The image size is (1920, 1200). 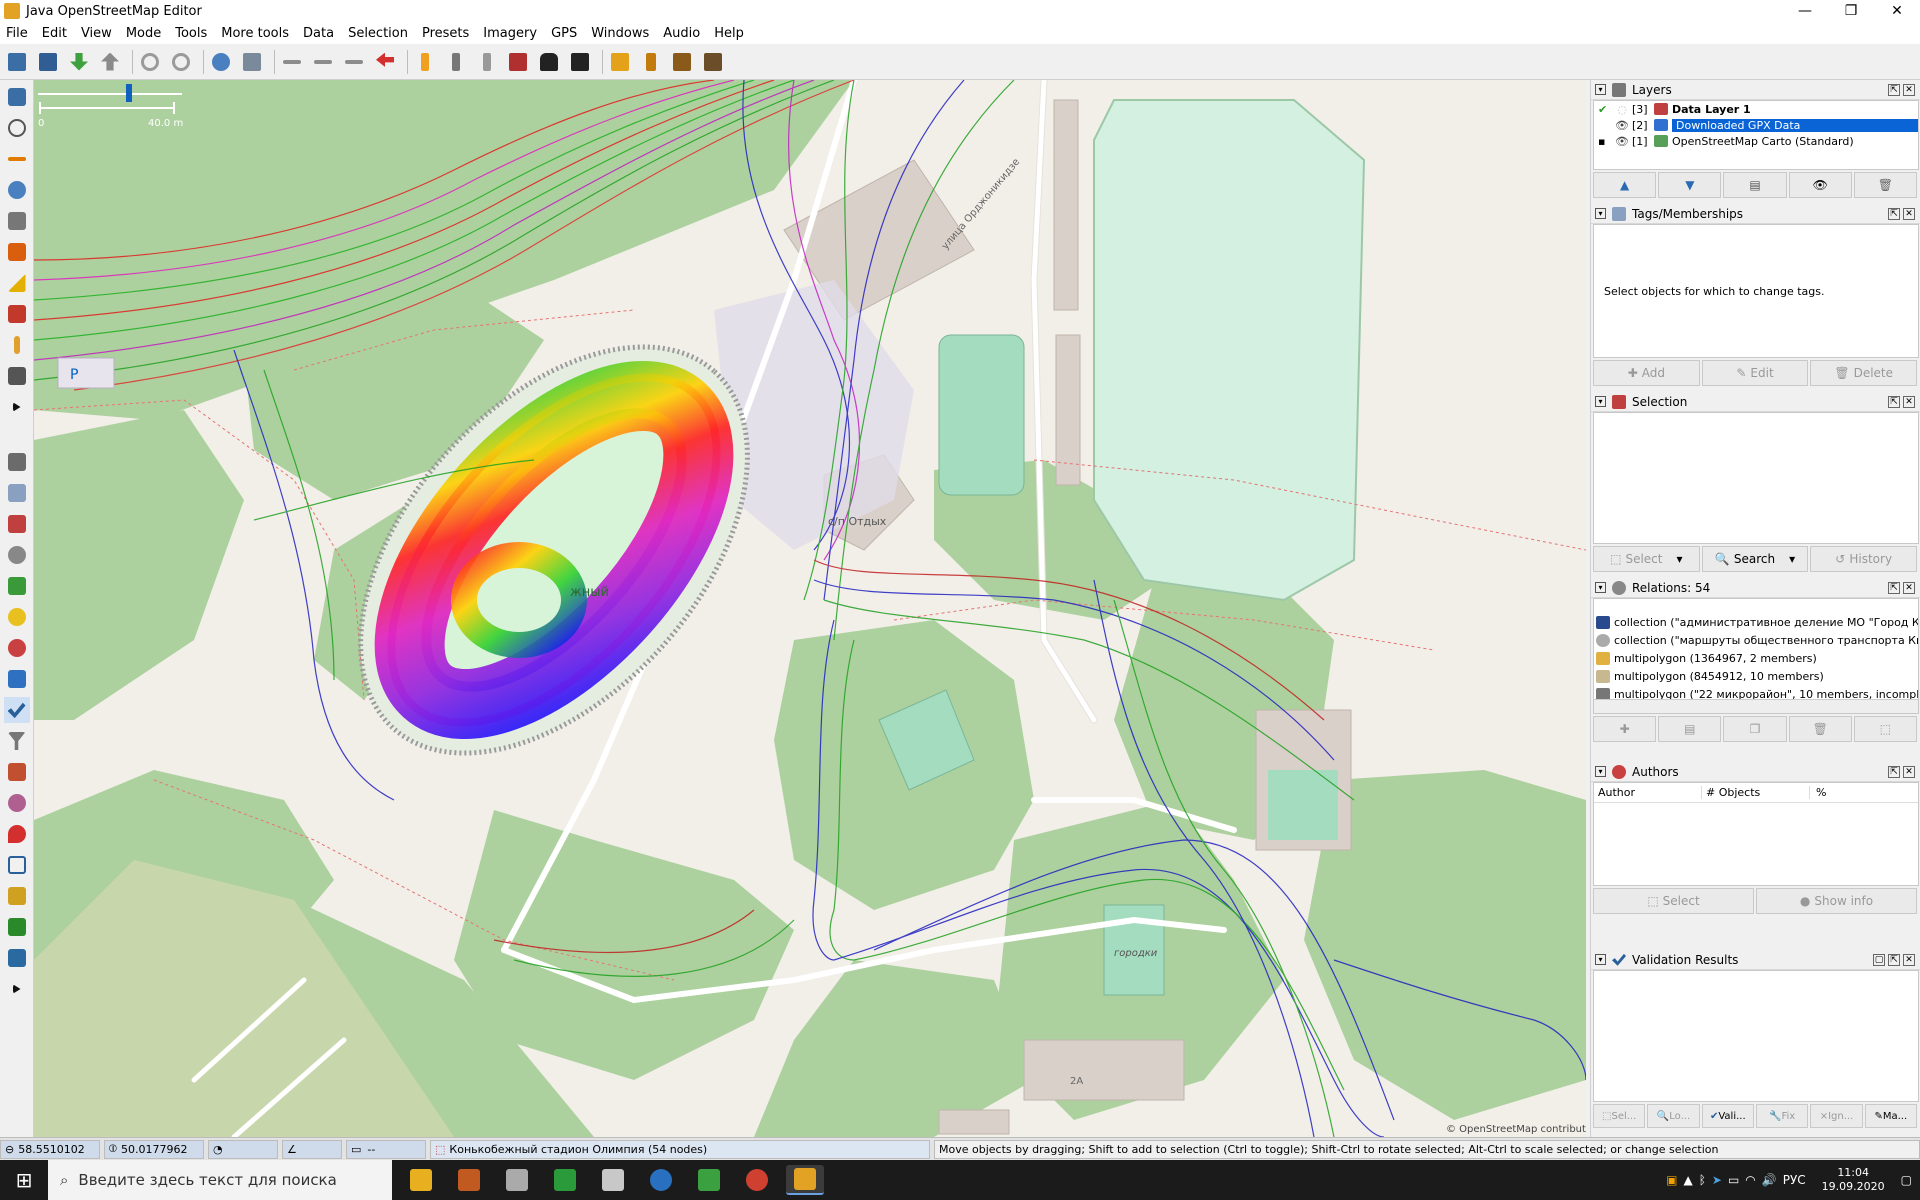 What do you see at coordinates (1687, 1180) in the screenshot?
I see `tray-up-icon: ▲` at bounding box center [1687, 1180].